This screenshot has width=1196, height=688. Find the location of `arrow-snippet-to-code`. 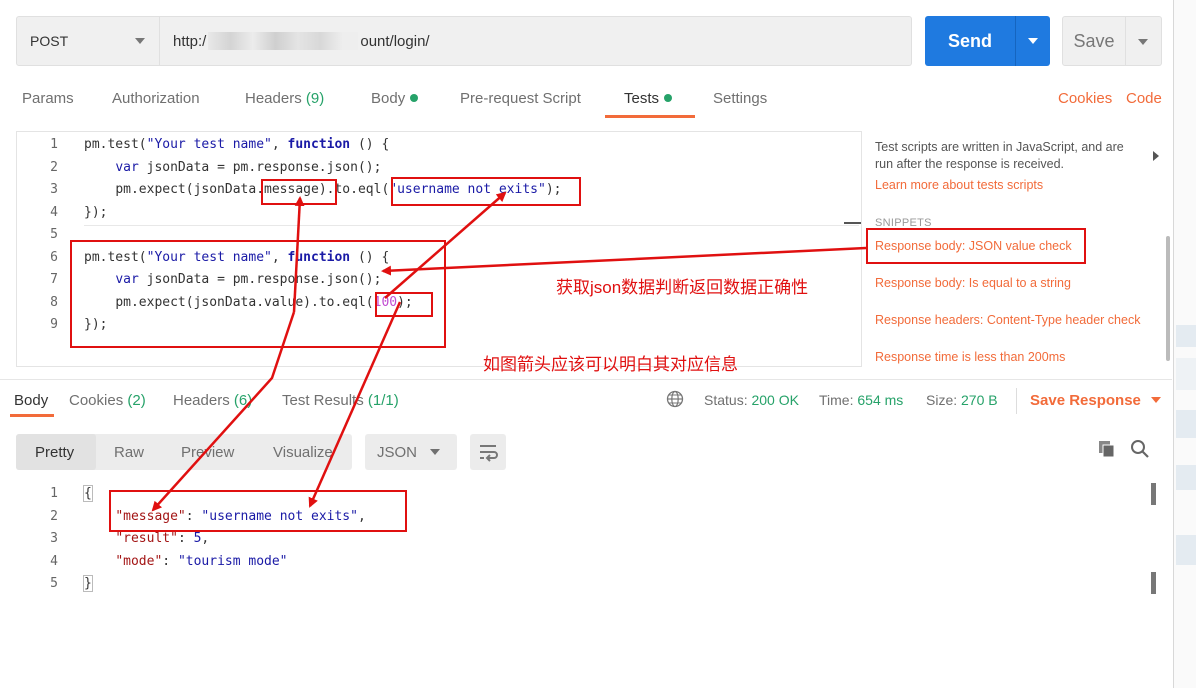

arrow-snippet-to-code is located at coordinates (624, 261).